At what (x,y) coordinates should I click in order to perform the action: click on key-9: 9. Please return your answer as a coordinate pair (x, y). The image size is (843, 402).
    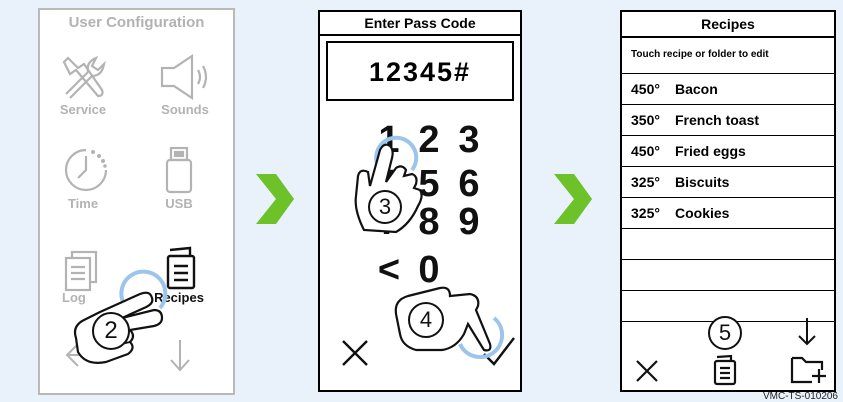
    Looking at the image, I should click on (469, 222).